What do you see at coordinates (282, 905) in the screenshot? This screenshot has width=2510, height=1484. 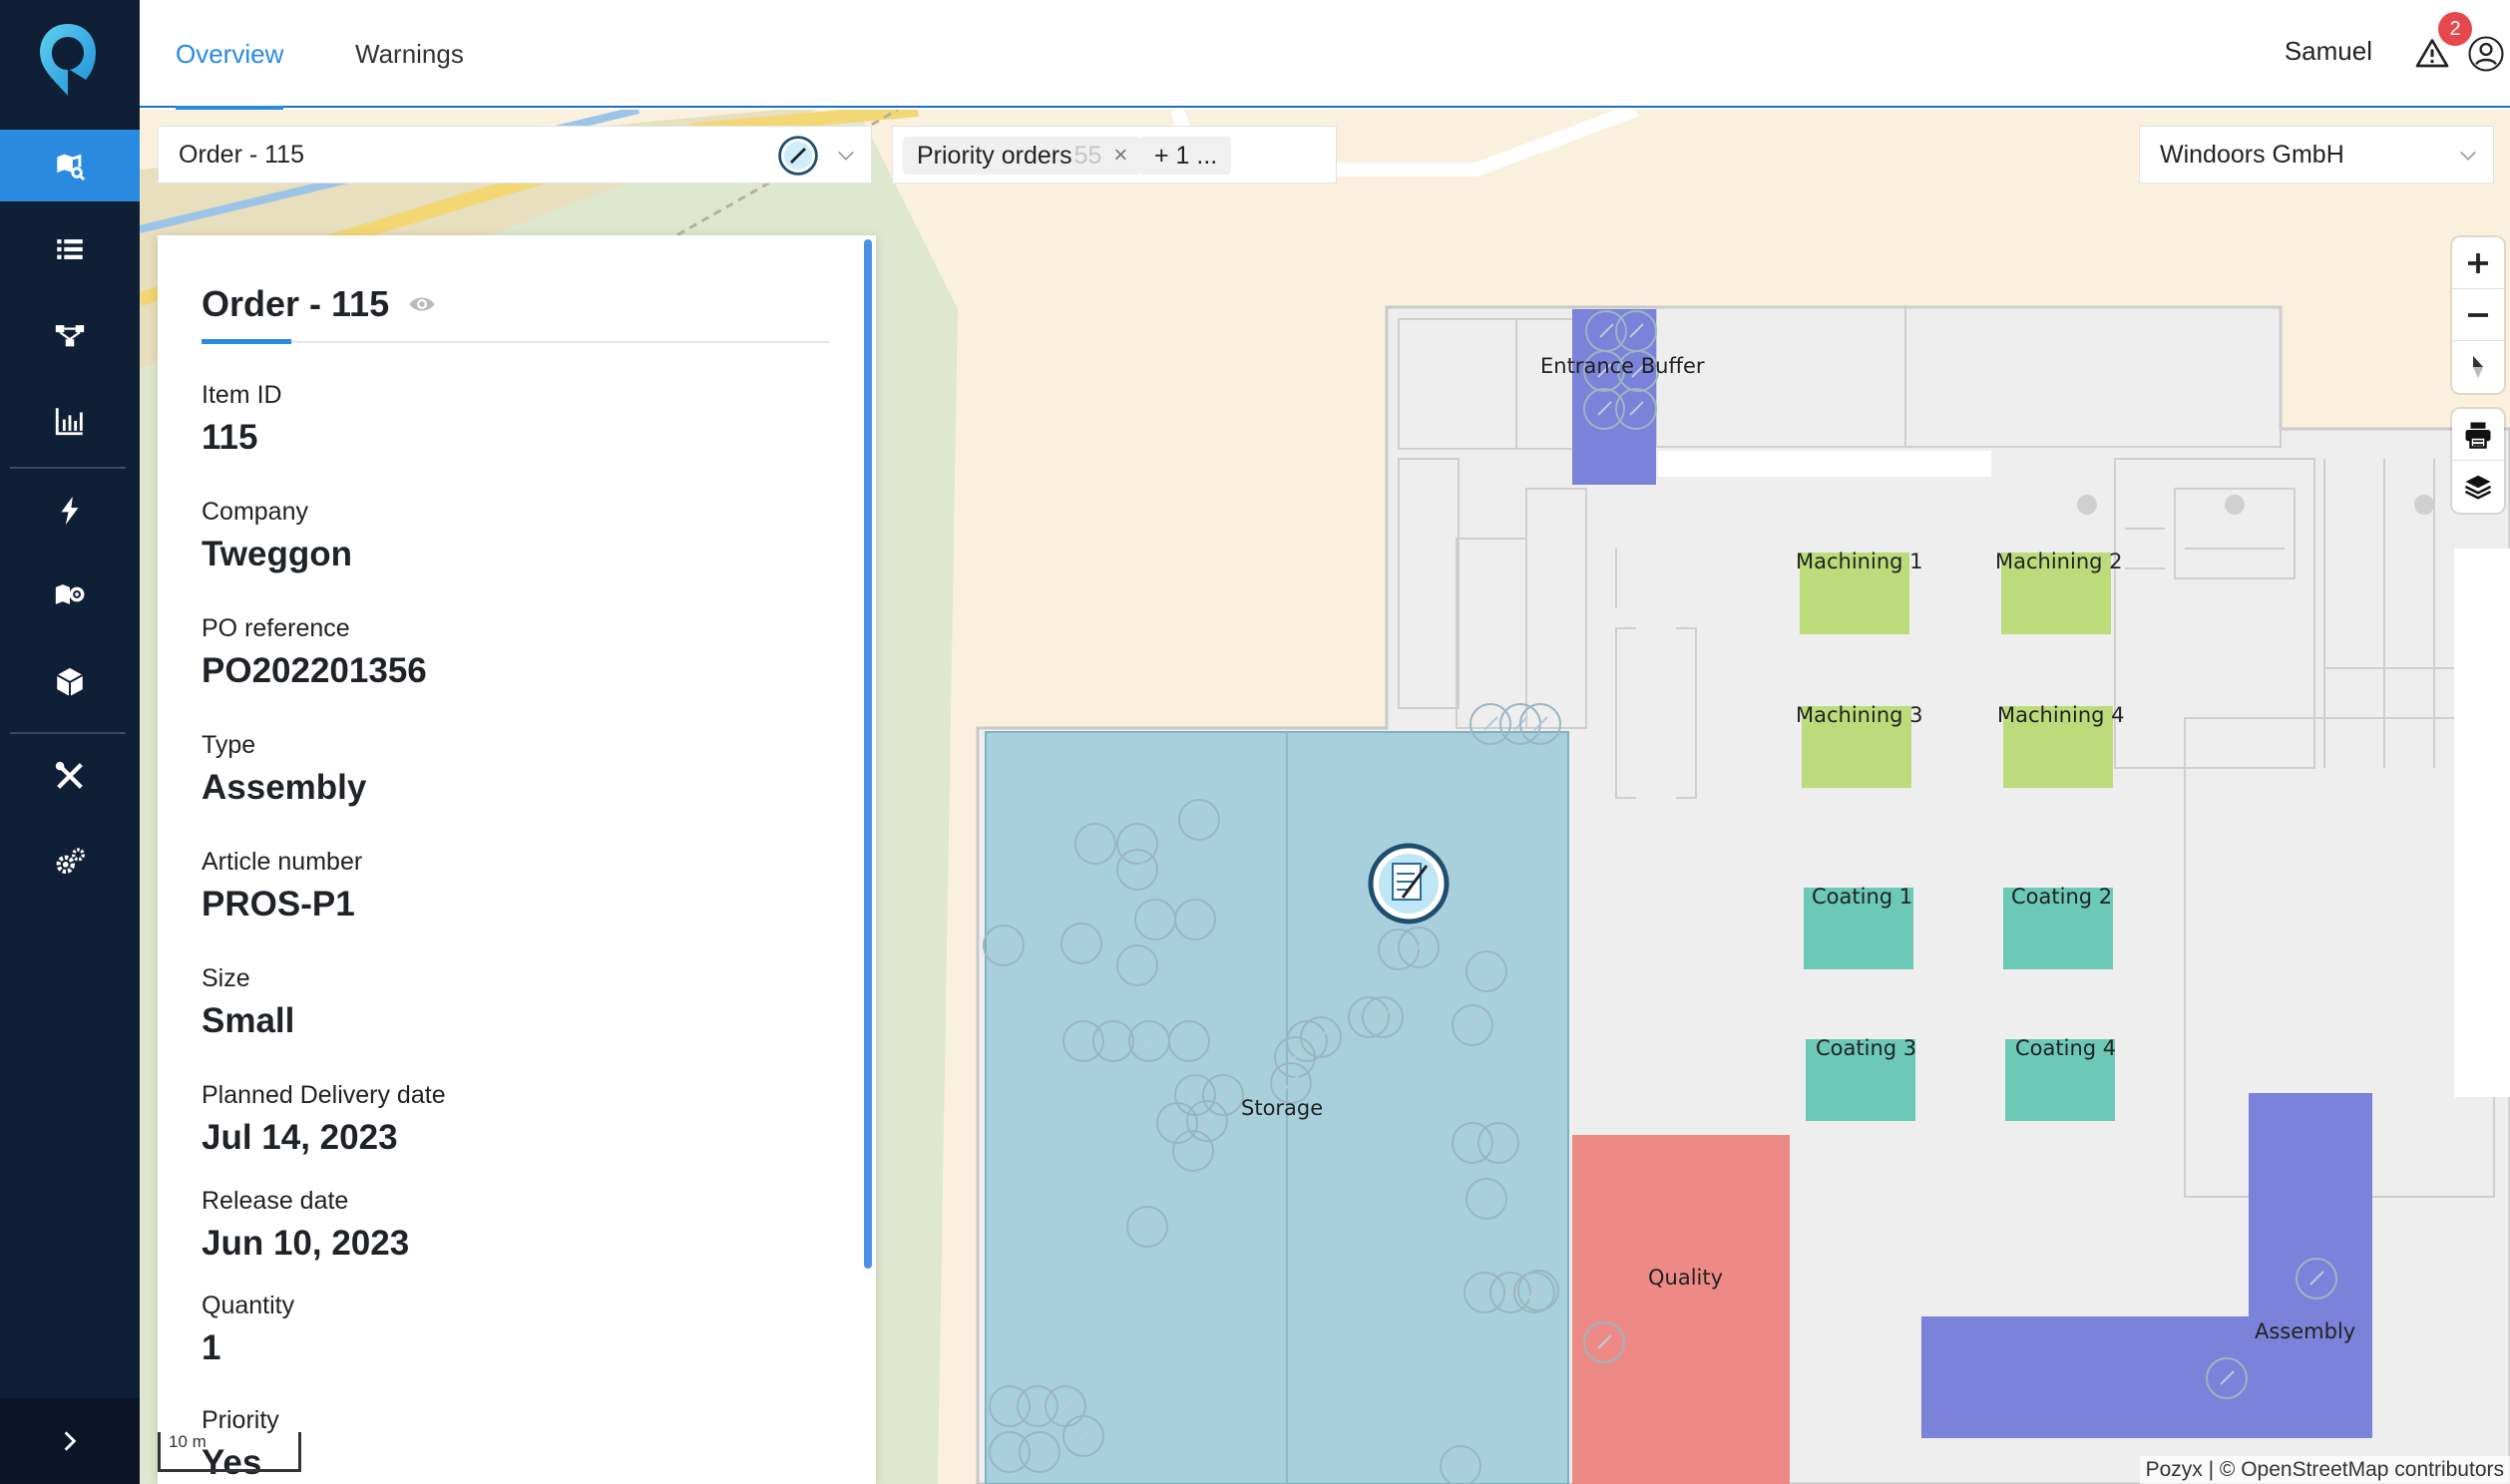 I see `field-value: PROS-P1` at bounding box center [282, 905].